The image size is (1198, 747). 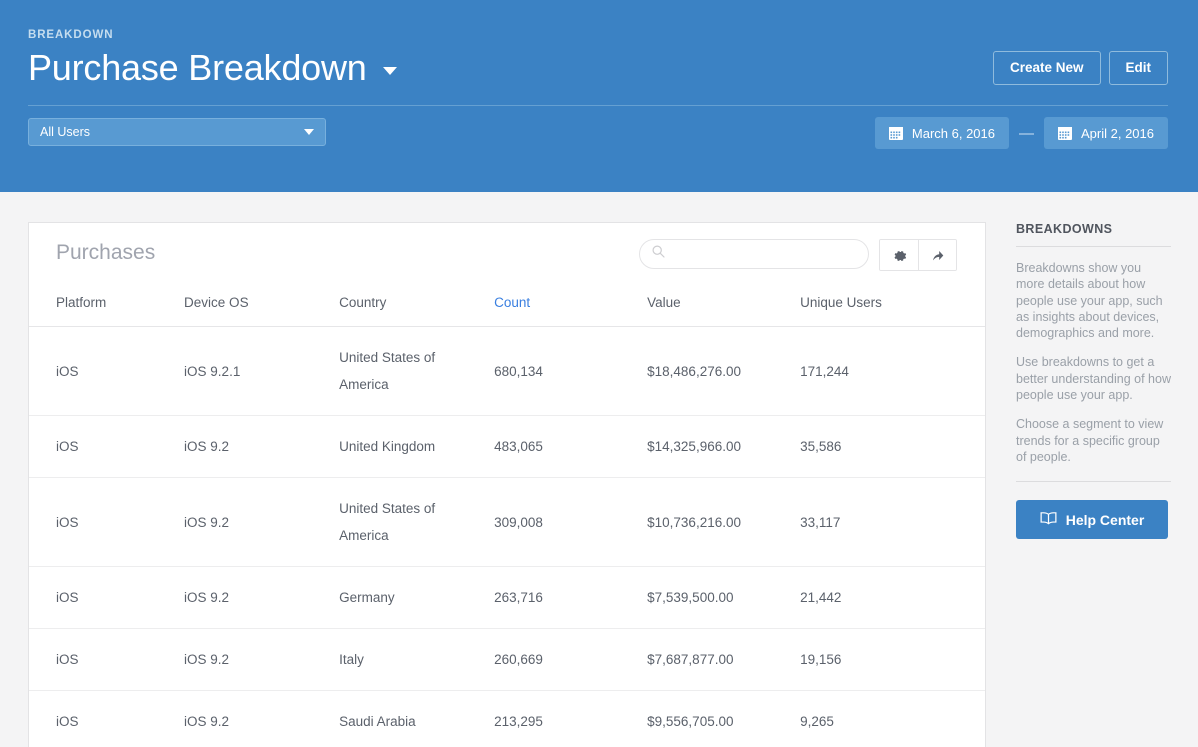 I want to click on segment-select-label: All Users, so click(x=65, y=132).